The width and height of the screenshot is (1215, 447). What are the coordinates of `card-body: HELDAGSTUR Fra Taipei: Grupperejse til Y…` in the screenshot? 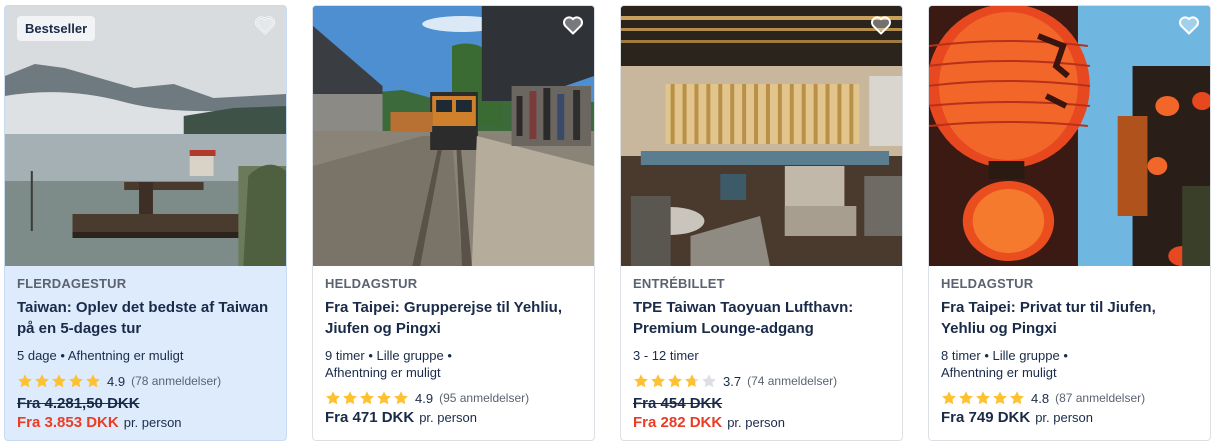 It's located at (453, 353).